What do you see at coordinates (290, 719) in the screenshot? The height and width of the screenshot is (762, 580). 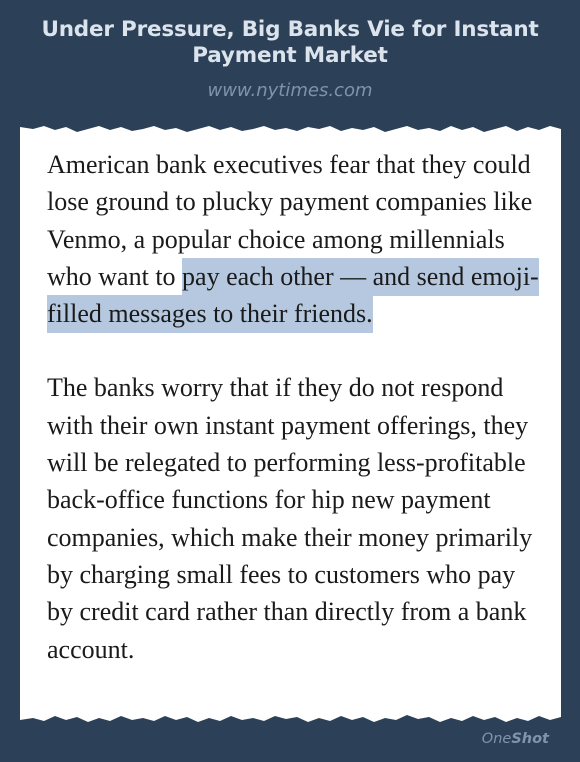 I see `torn-bottom-edge` at bounding box center [290, 719].